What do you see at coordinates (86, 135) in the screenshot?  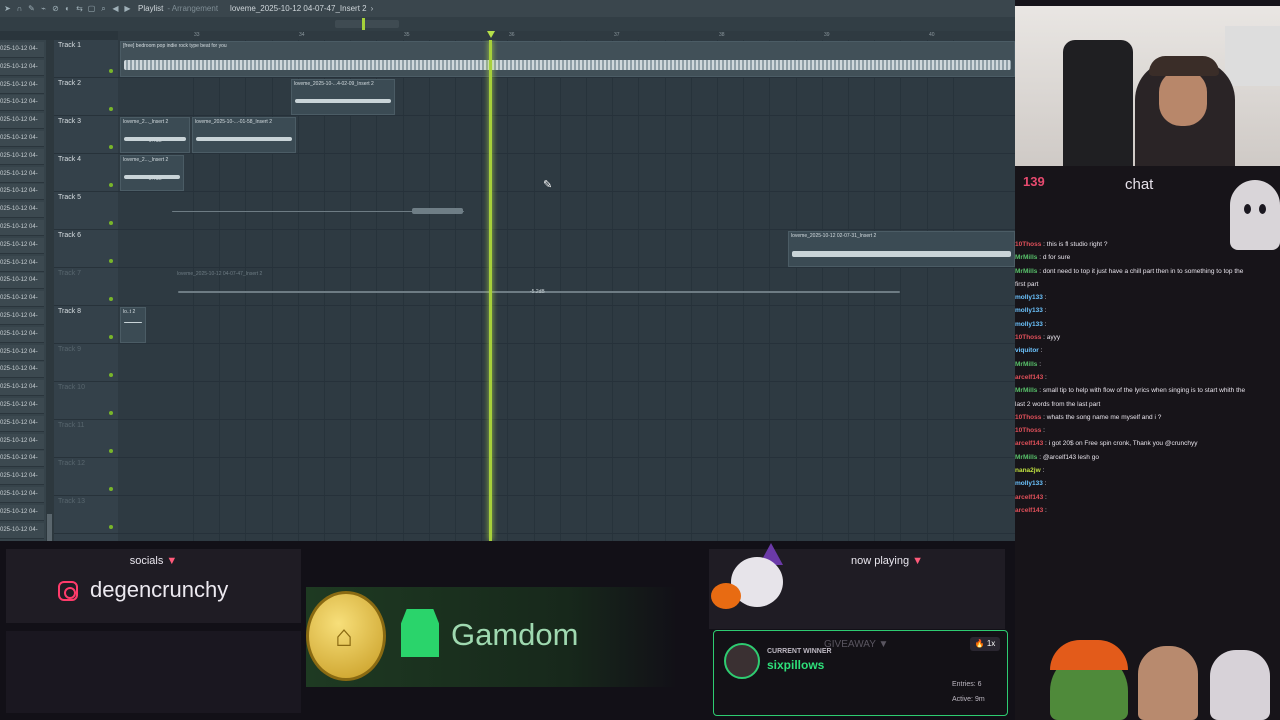 I see `track-header: Track 3` at bounding box center [86, 135].